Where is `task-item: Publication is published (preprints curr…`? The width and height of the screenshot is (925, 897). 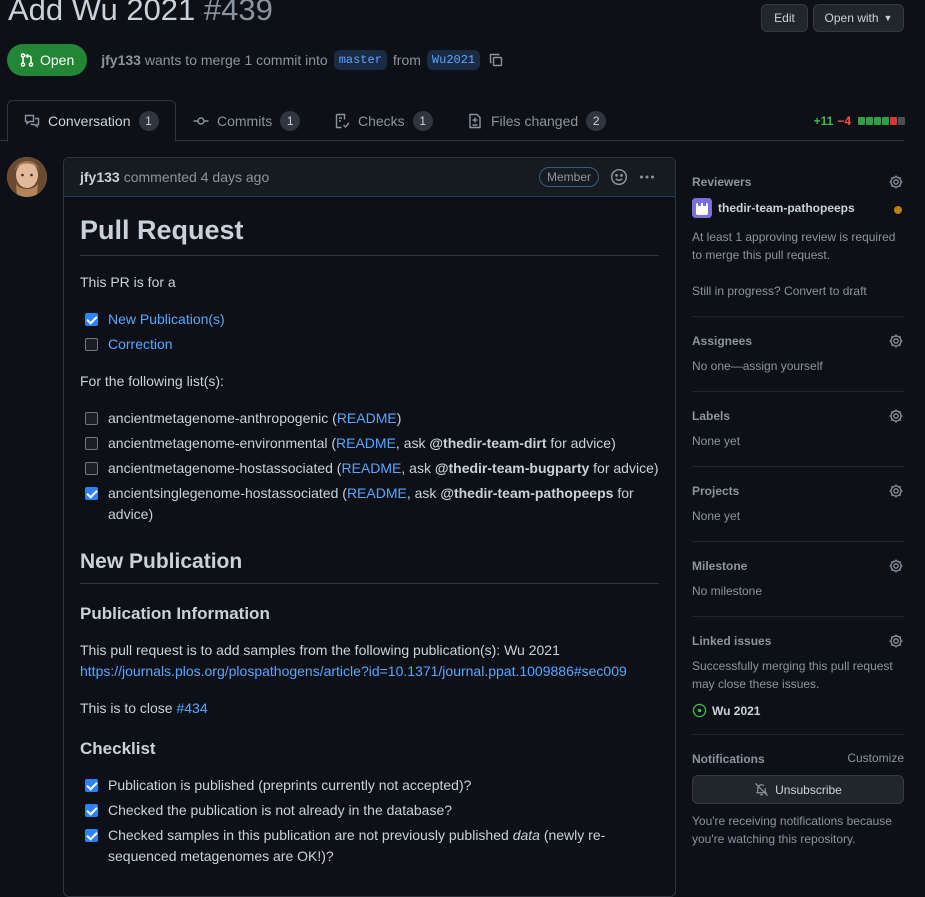
task-item: Publication is published (preprints curr… is located at coordinates (369, 785).